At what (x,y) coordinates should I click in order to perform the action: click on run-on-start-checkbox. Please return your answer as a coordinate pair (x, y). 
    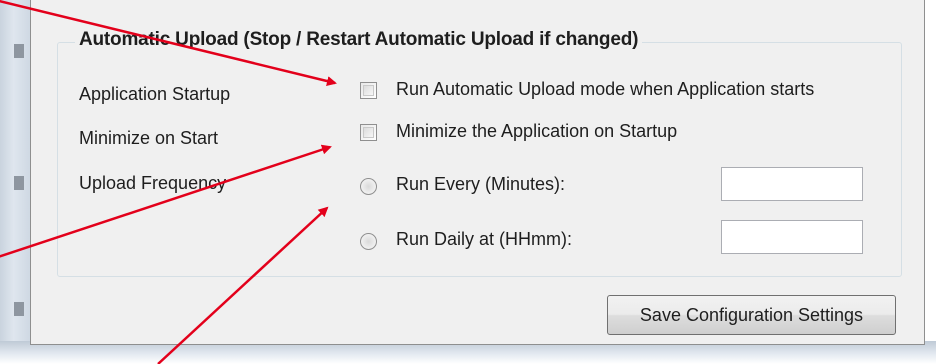
    Looking at the image, I should click on (368, 90).